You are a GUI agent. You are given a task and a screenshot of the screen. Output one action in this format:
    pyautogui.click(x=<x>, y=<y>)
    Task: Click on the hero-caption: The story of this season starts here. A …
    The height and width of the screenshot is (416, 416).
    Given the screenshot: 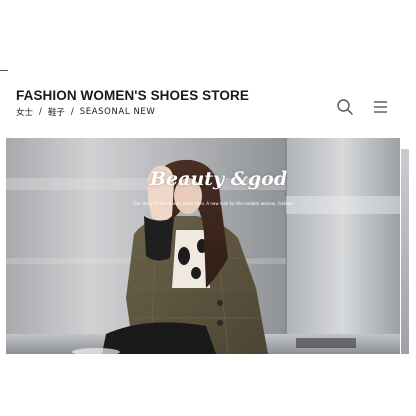 What is the action you would take?
    pyautogui.click(x=213, y=203)
    